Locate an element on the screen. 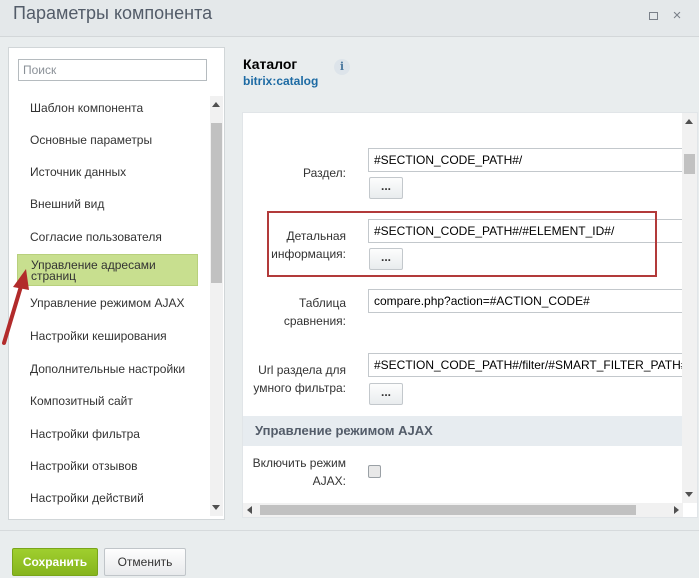 The width and height of the screenshot is (699, 578). sidebar-item-template: Шаблон компонента is located at coordinates (107, 108).